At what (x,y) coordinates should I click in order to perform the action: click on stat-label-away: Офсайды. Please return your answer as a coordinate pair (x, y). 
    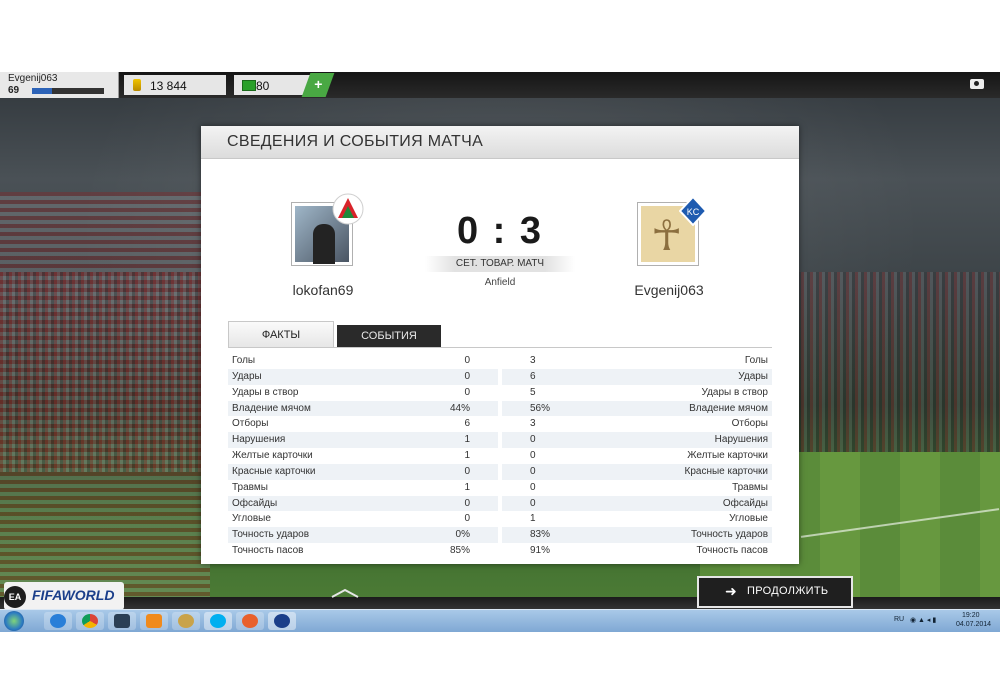
    Looking at the image, I should click on (745, 503).